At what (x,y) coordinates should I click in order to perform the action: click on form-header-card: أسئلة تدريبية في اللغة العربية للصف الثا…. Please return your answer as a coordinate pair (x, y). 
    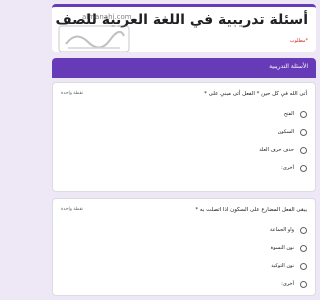
    Looking at the image, I should click on (184, 28).